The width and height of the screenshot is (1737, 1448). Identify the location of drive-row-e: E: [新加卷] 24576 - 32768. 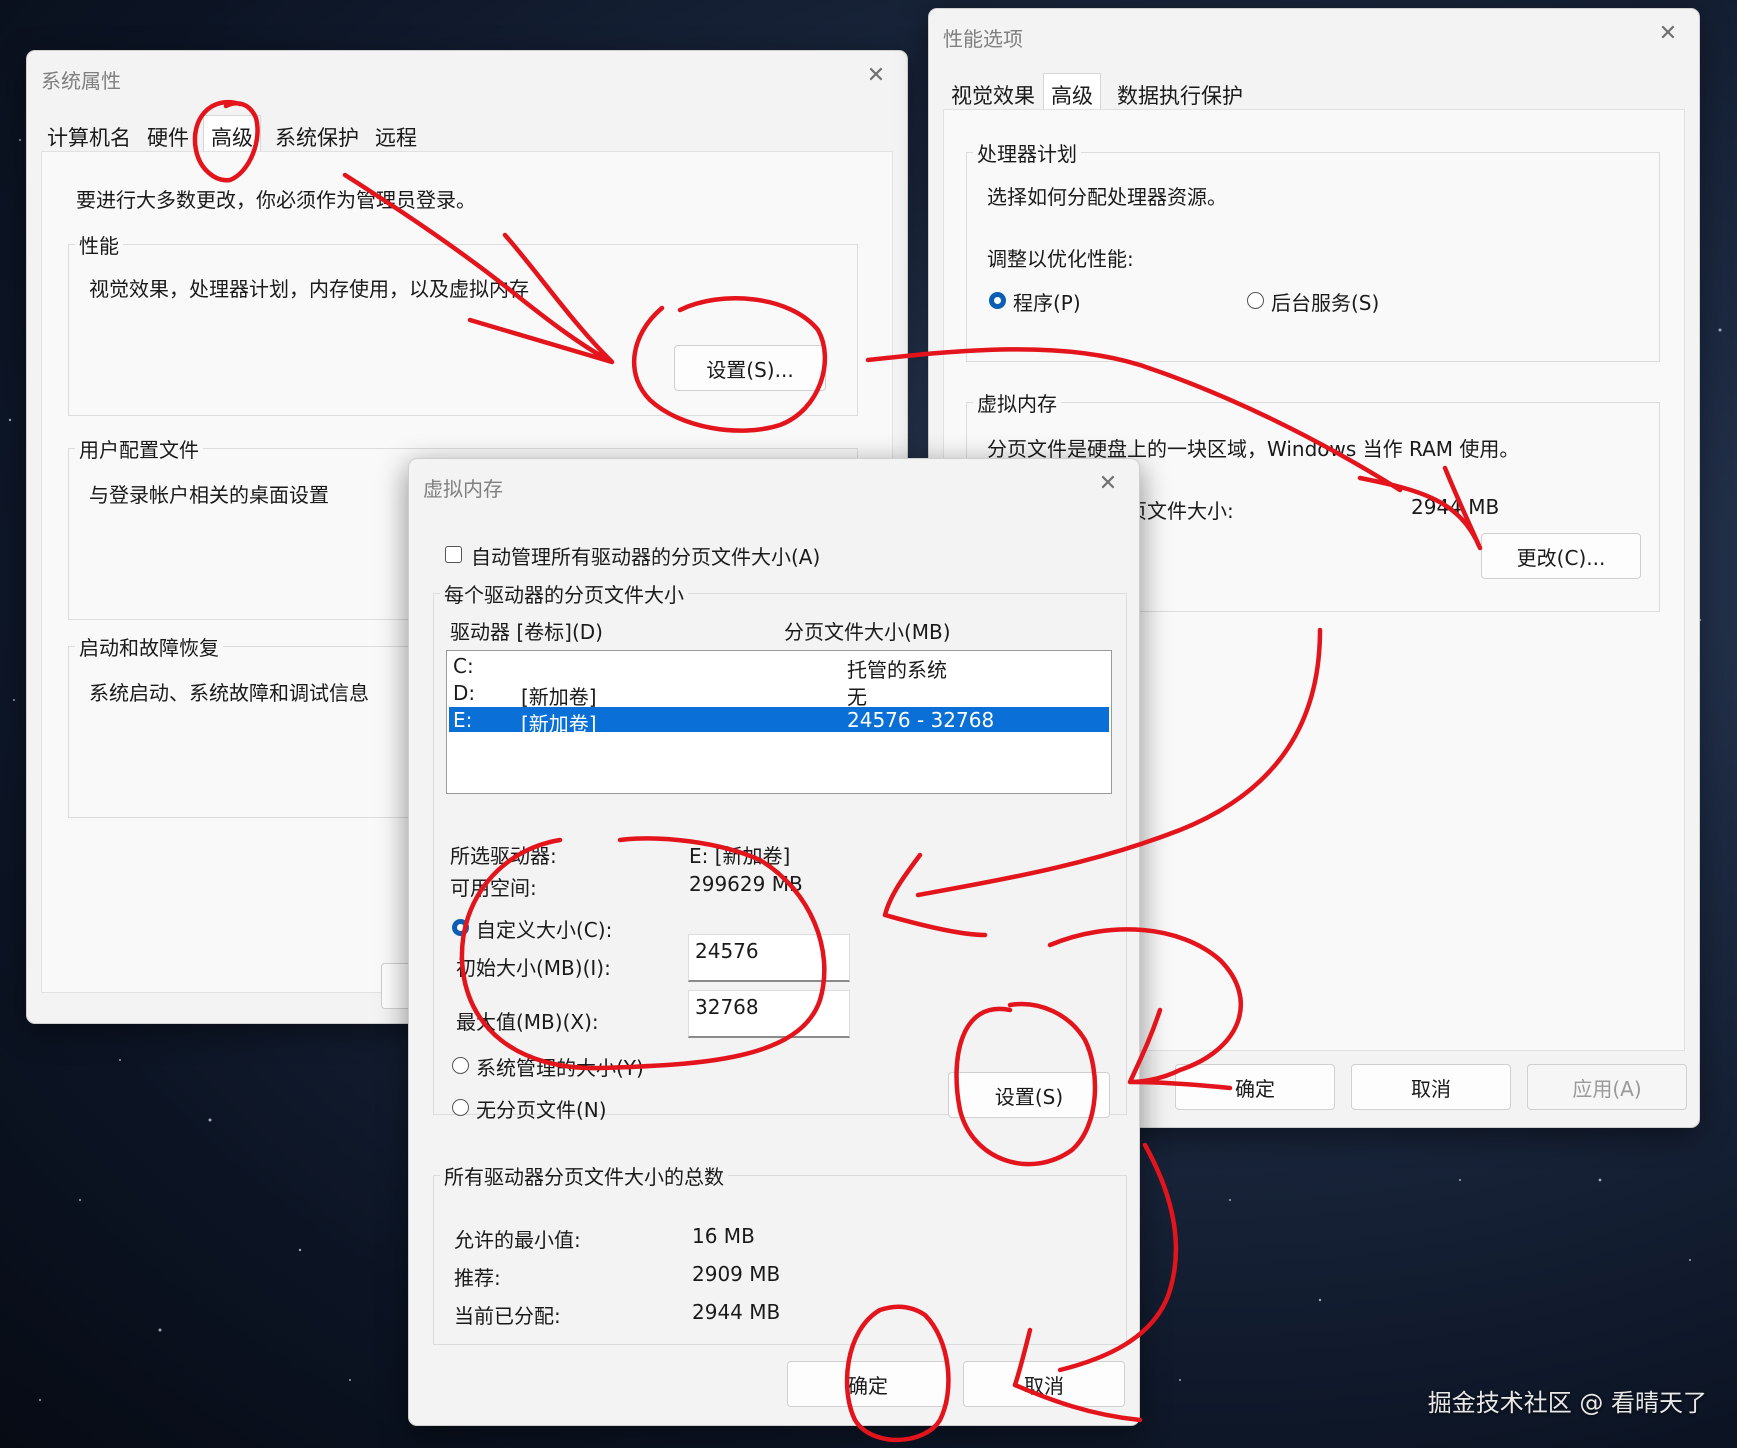
(779, 721).